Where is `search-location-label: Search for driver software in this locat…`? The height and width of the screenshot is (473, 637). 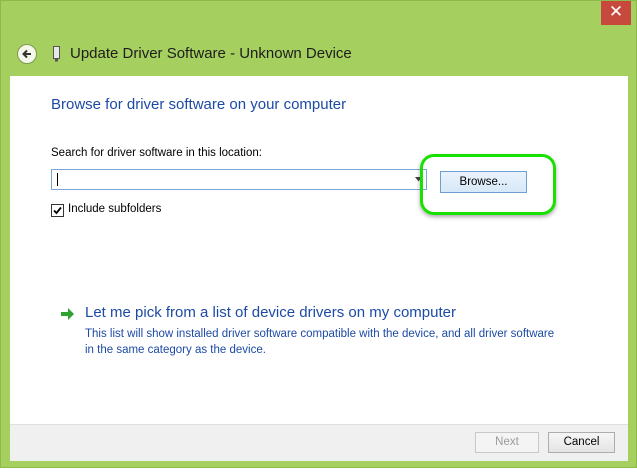
search-location-label: Search for driver software in this locat… is located at coordinates (156, 153).